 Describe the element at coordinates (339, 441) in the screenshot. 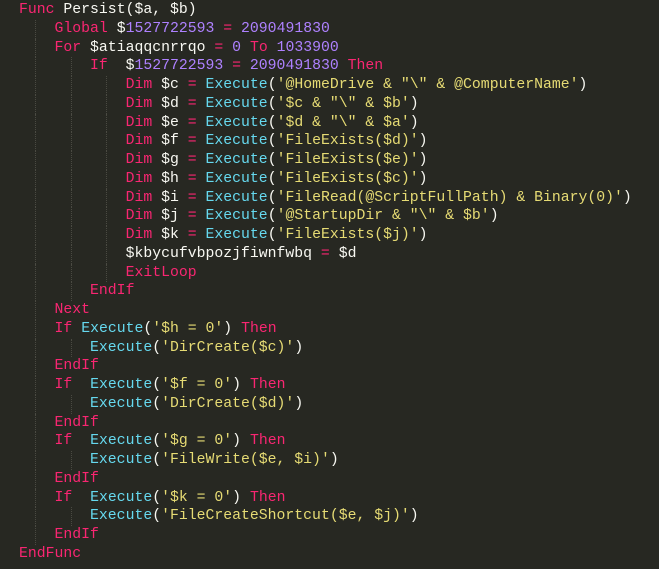

I see `code-line: If Execute('$g = 0') Then` at that location.